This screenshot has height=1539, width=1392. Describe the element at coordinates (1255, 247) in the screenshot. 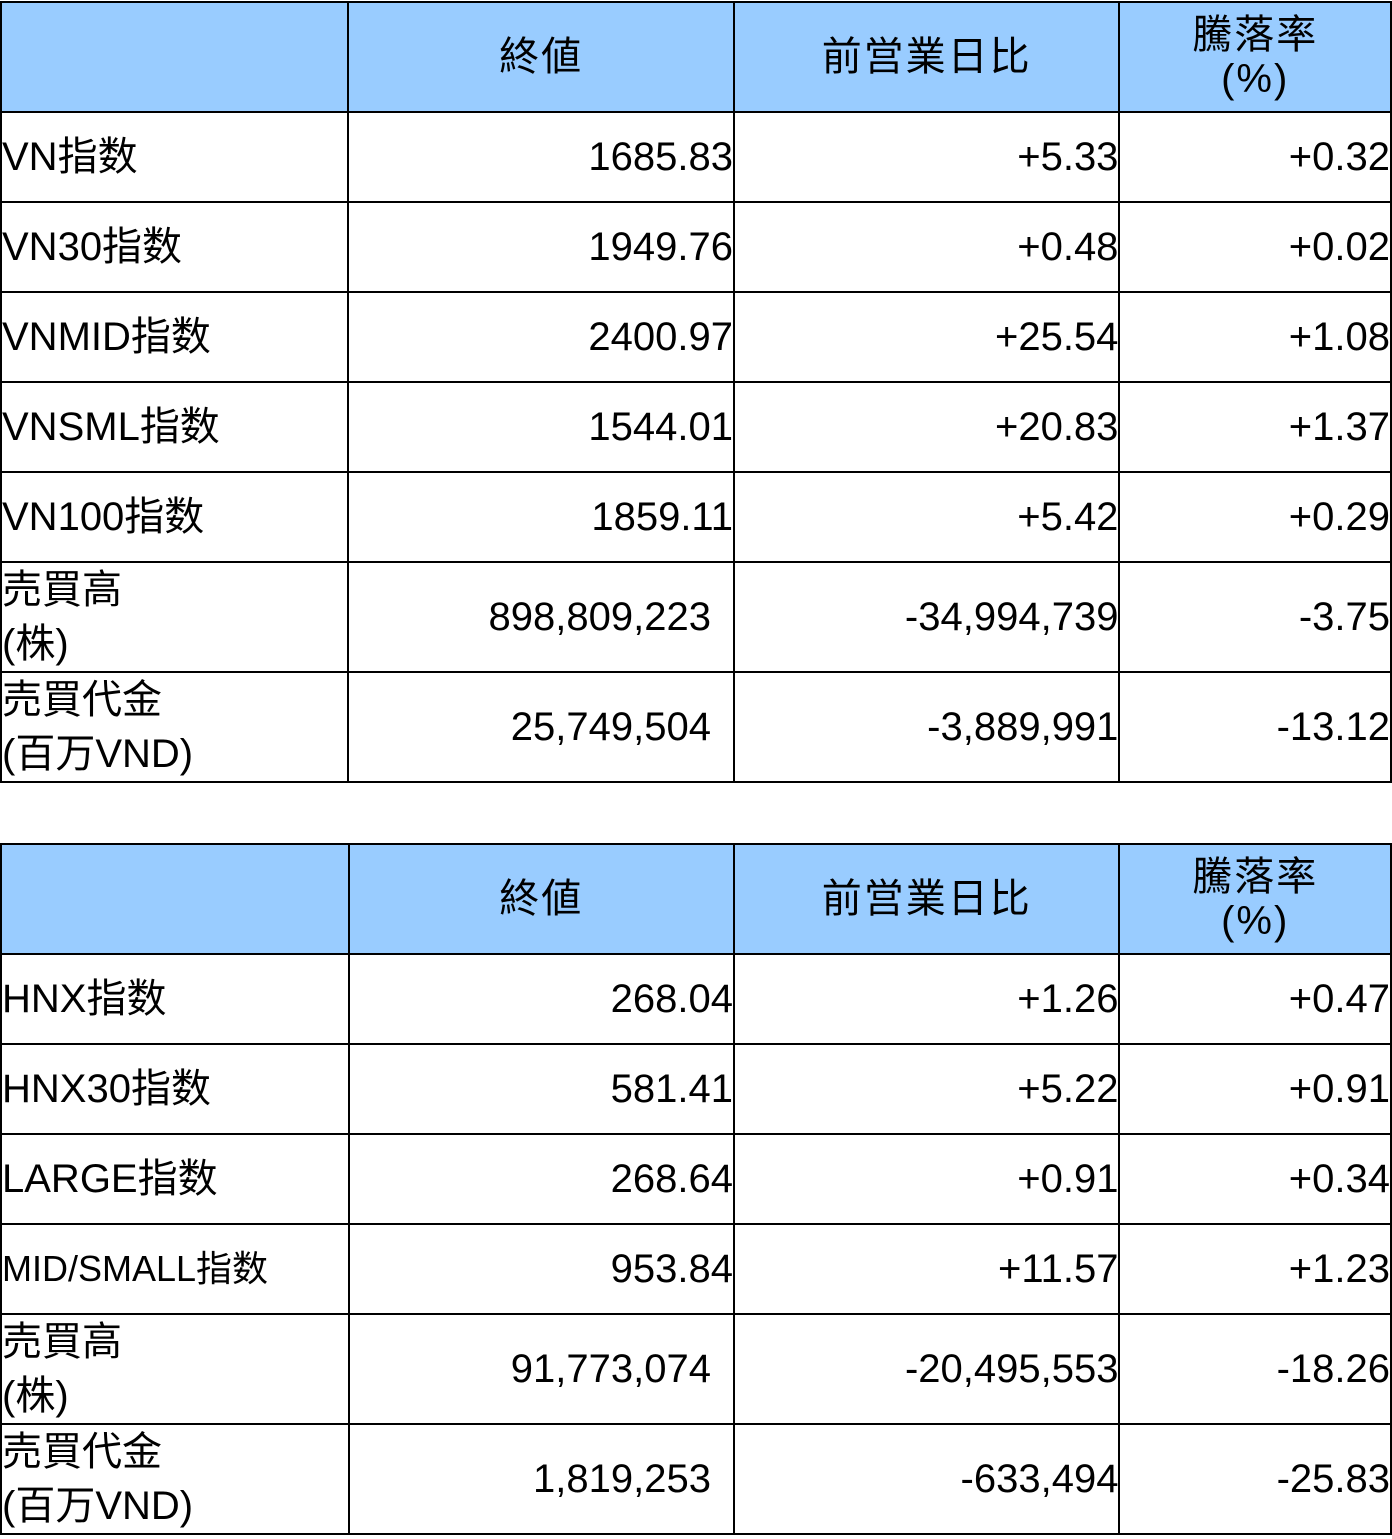

I see `pct-value: +0.02` at that location.